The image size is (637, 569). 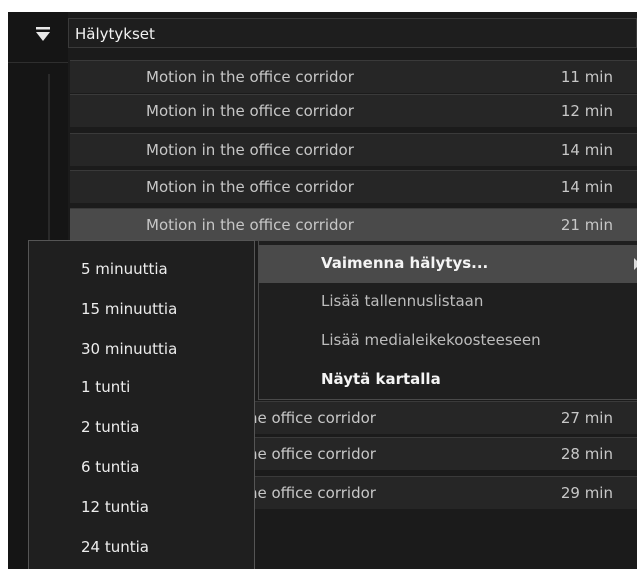 I want to click on alarm-row: Motion in the office corridor 11 min, so click(x=353, y=76).